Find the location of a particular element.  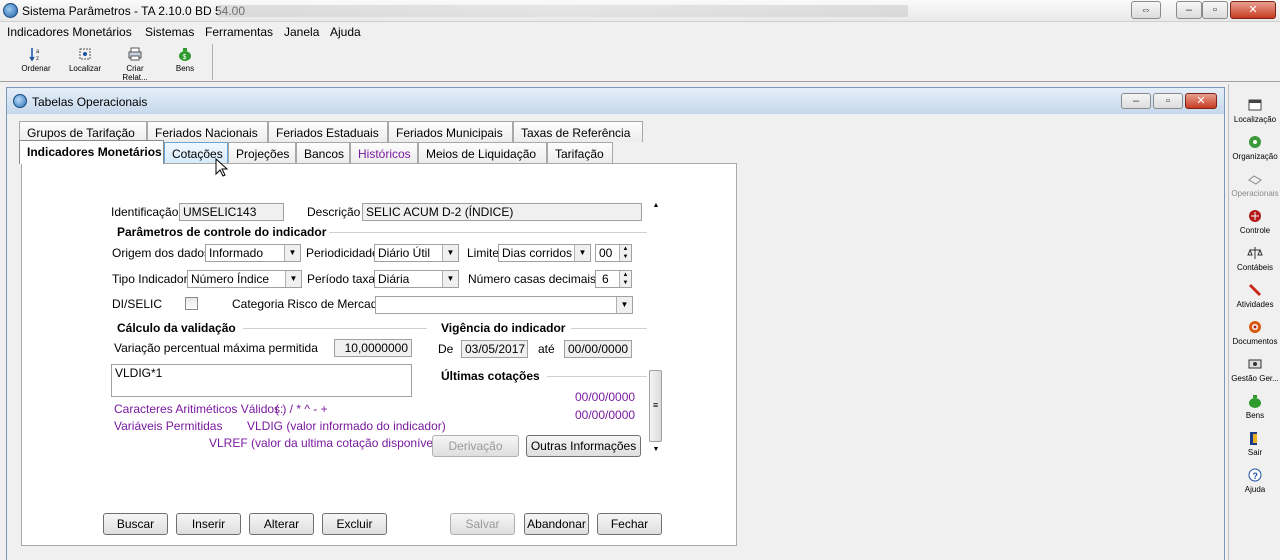

limite-stepper: 00 ▲ ▼ is located at coordinates (613, 253).